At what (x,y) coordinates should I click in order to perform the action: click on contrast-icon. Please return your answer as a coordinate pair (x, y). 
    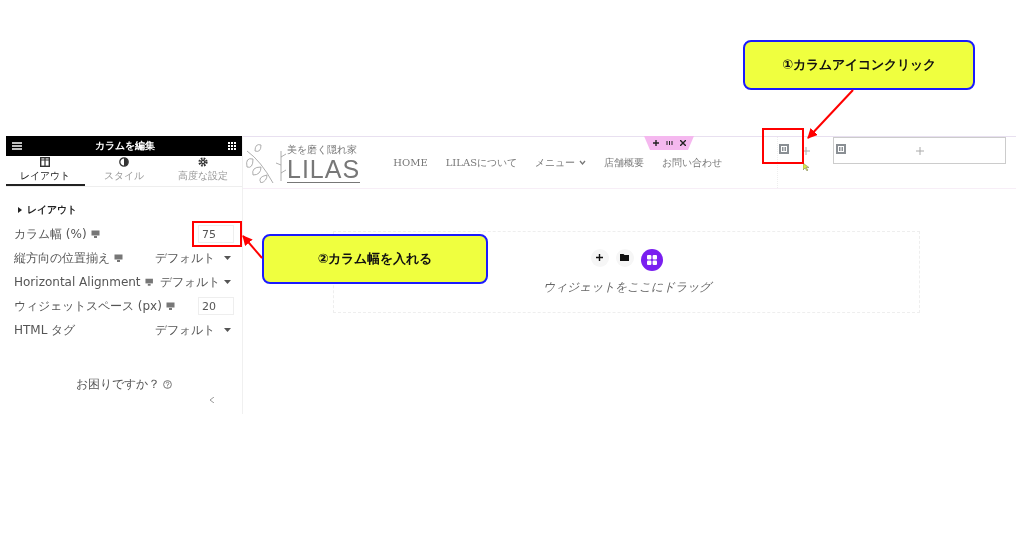
    Looking at the image, I should click on (124, 162).